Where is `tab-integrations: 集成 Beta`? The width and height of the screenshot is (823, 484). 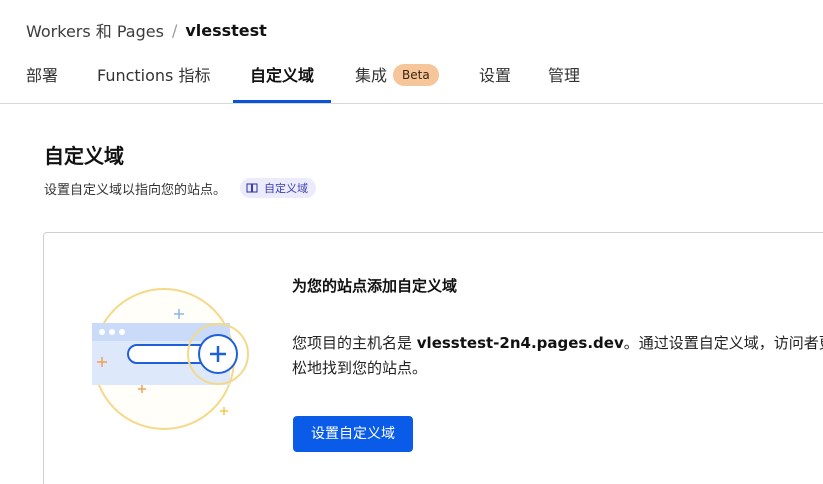
tab-integrations: 集成 Beta is located at coordinates (397, 79).